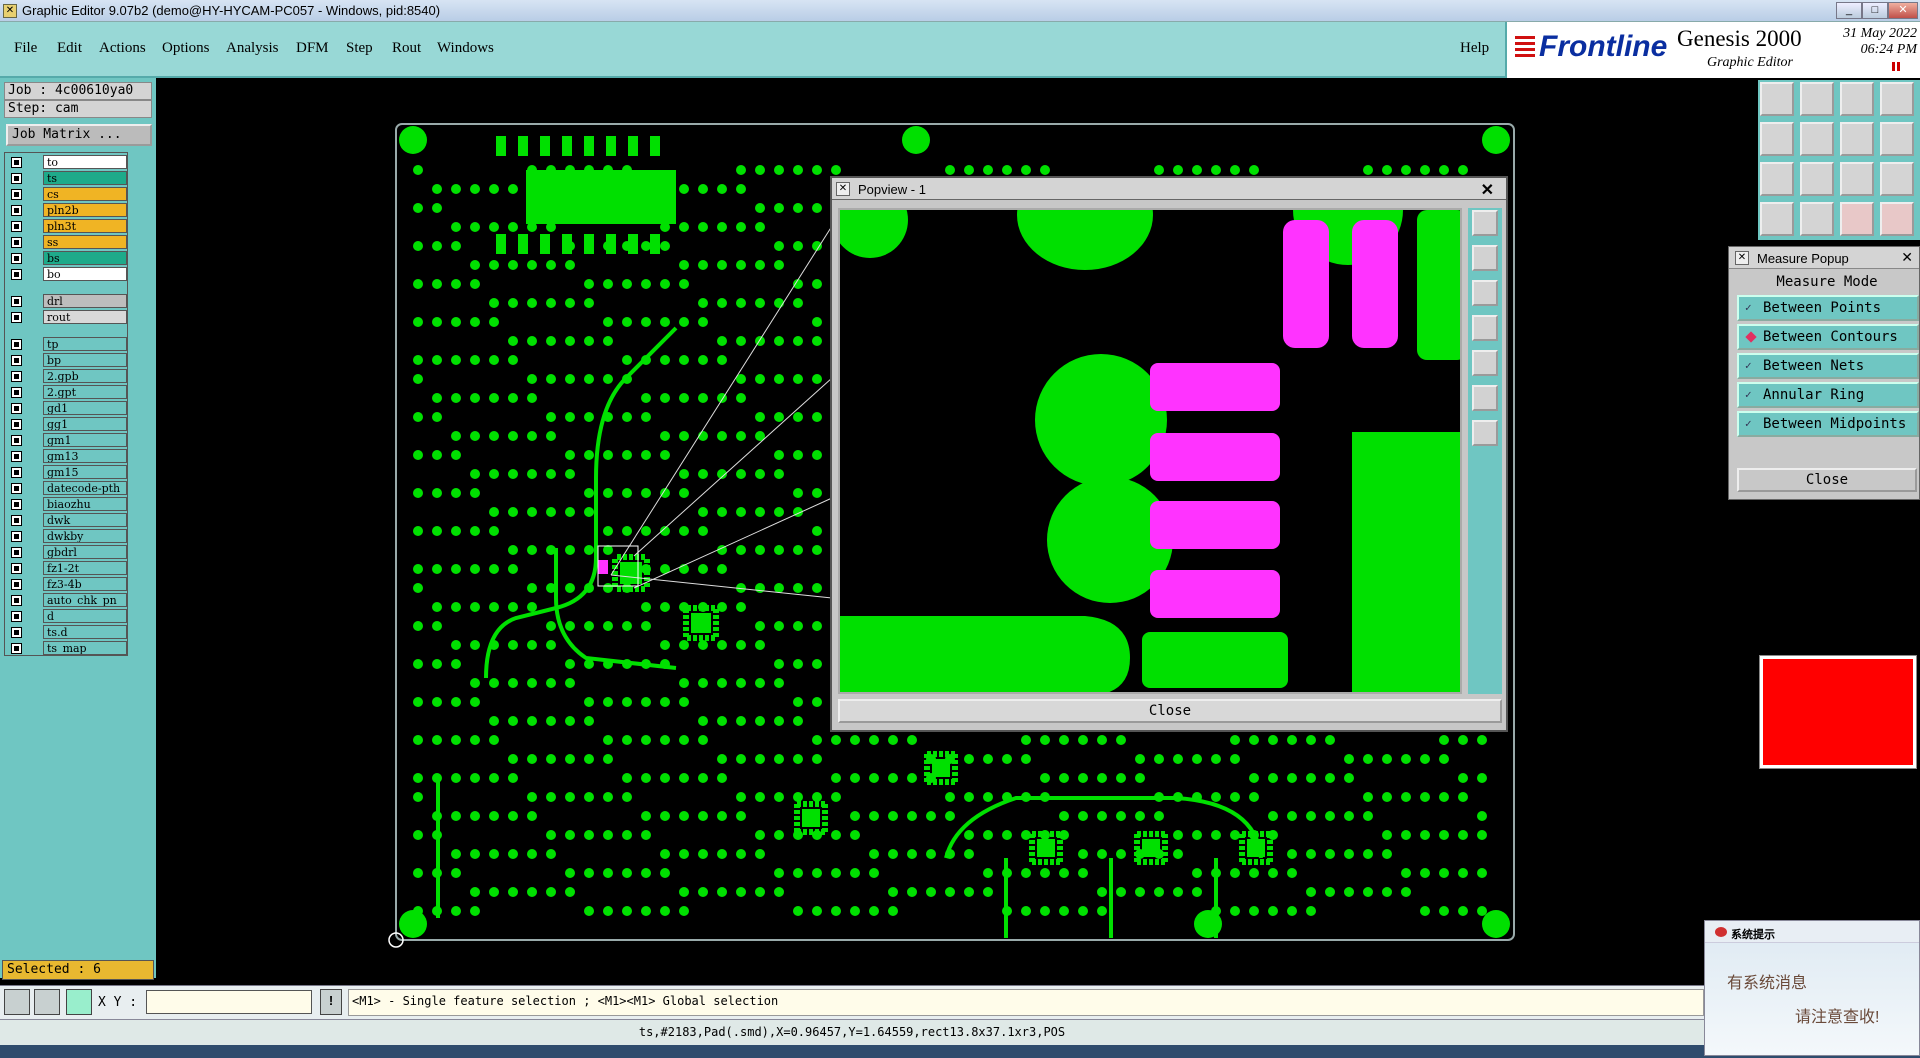 Image resolution: width=1920 pixels, height=1058 pixels. I want to click on layer-row: biaozhu, so click(67, 504).